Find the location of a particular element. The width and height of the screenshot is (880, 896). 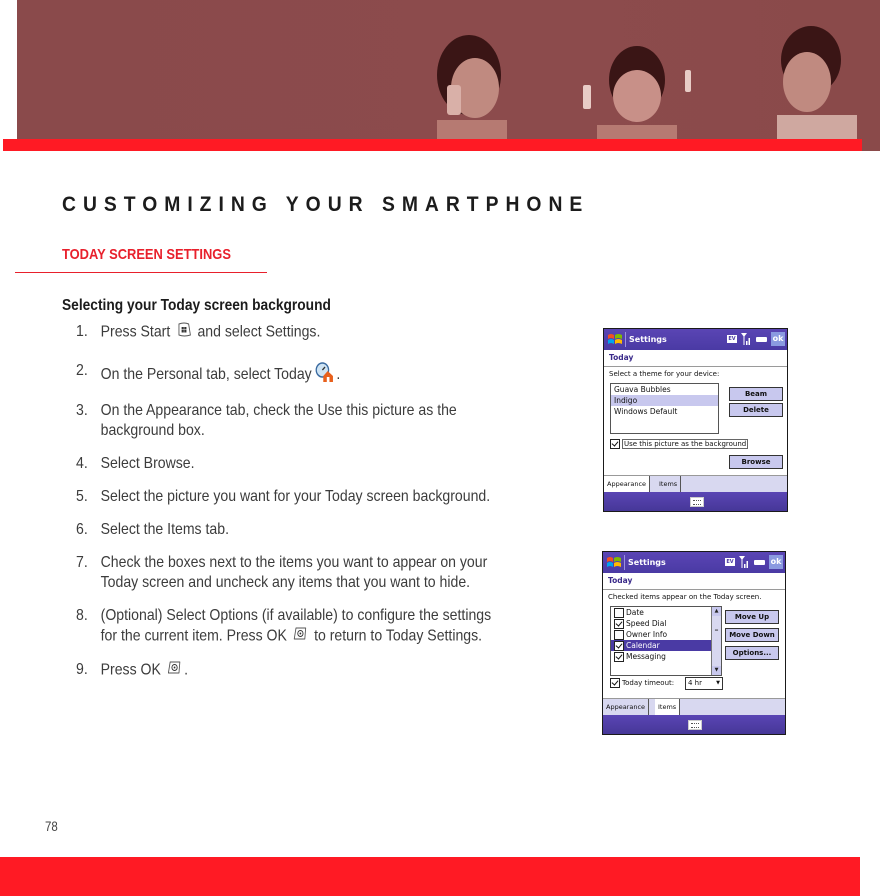

signal-strength-icon is located at coordinates (746, 340).